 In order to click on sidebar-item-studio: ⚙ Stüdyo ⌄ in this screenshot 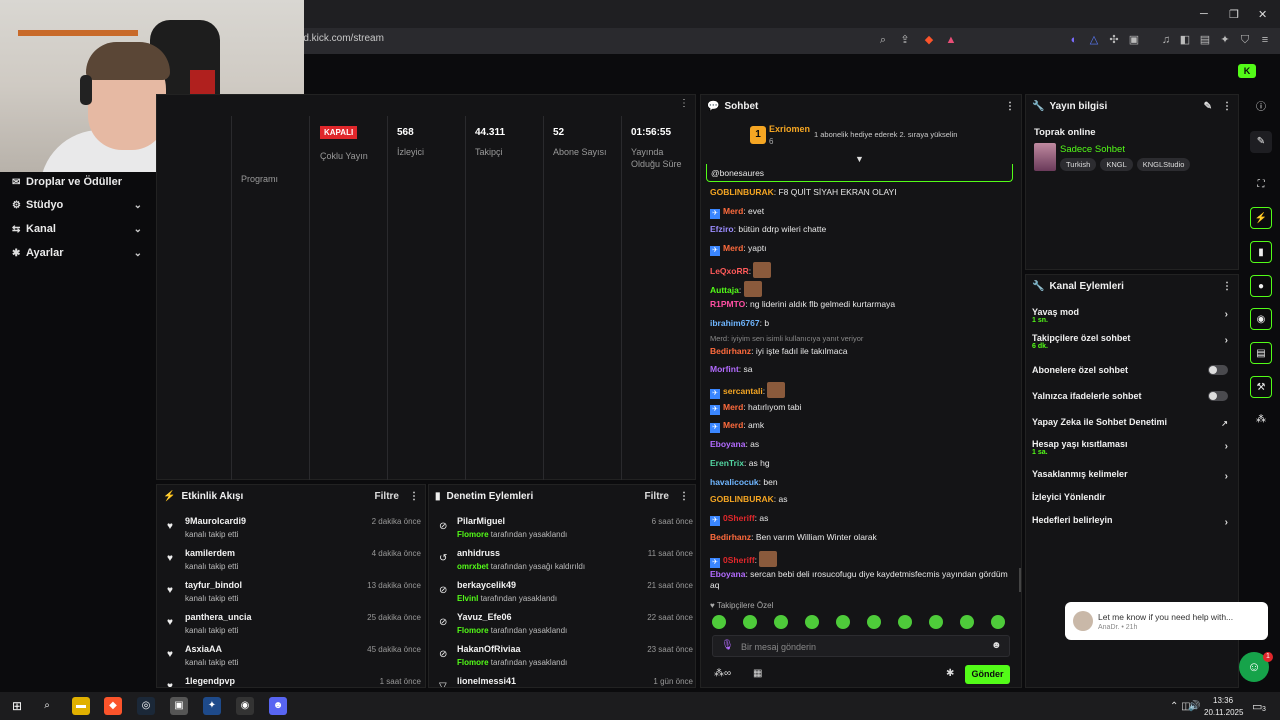, I will do `click(77, 205)`.